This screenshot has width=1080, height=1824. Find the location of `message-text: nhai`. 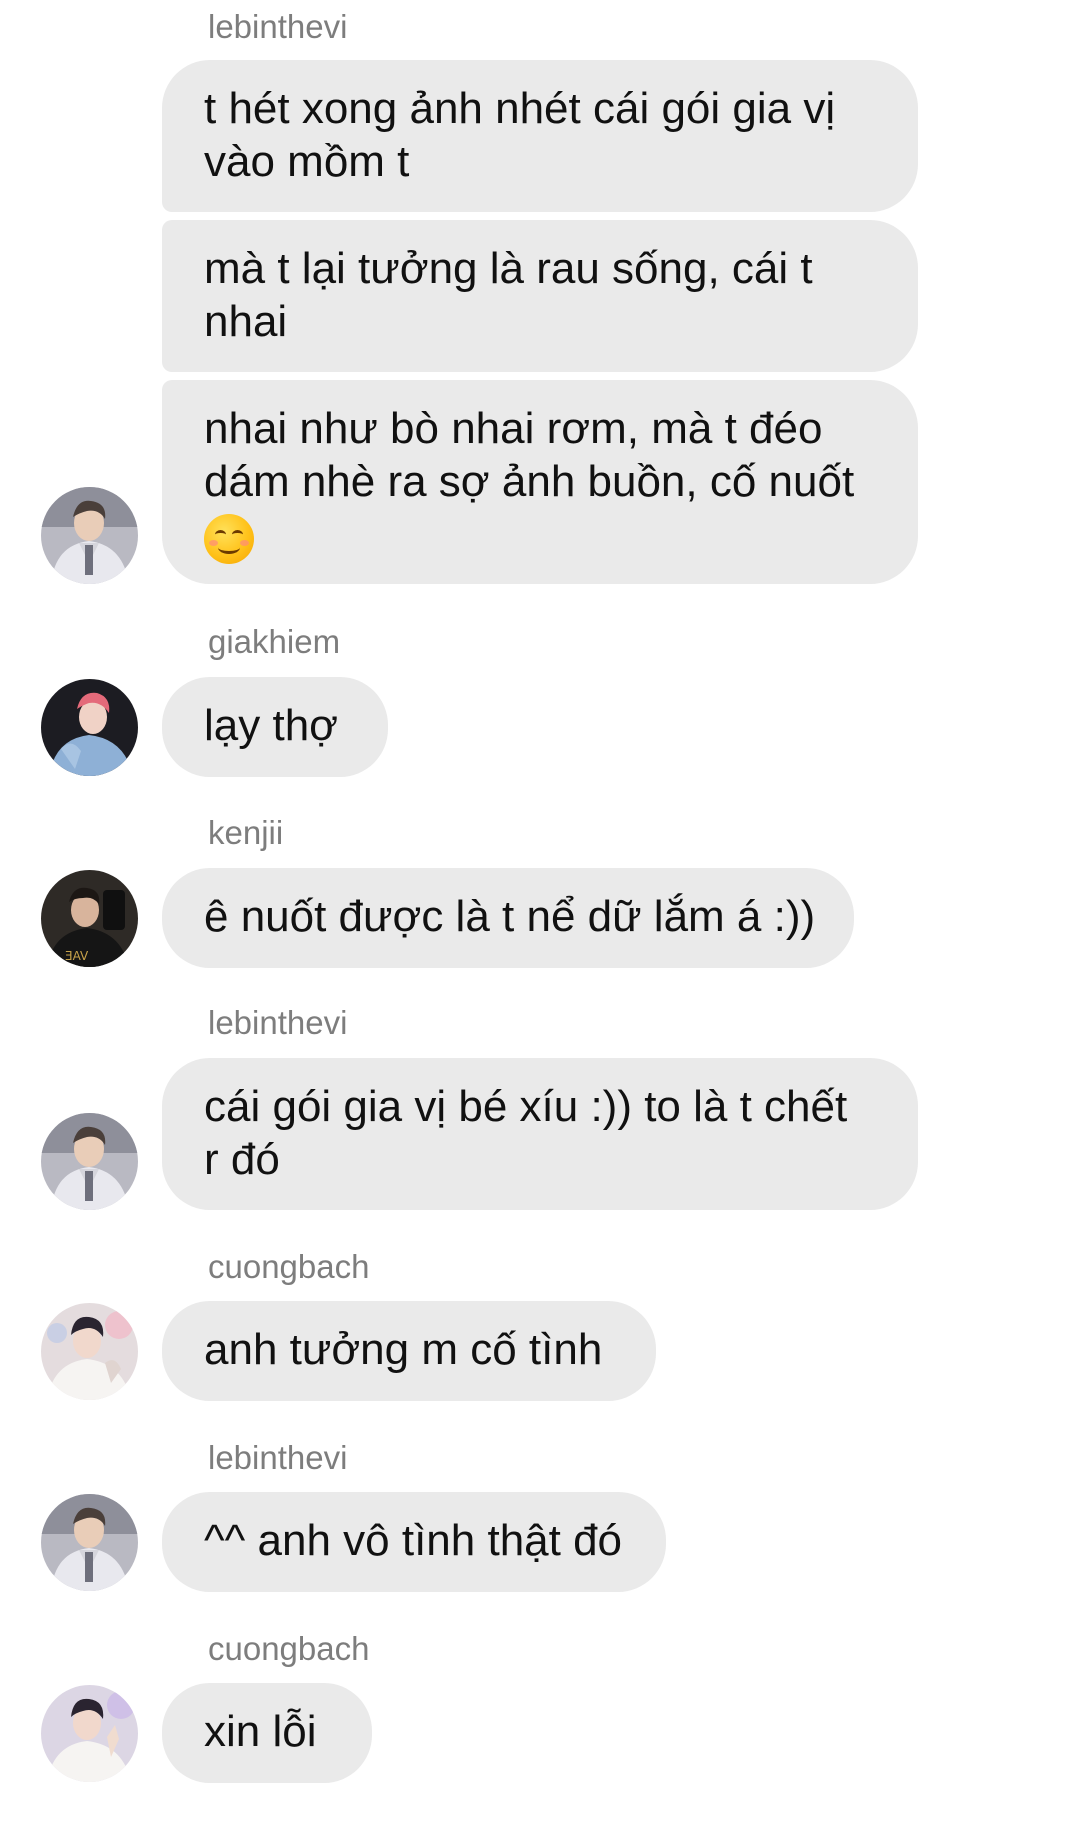

message-text: nhai is located at coordinates (246, 321).